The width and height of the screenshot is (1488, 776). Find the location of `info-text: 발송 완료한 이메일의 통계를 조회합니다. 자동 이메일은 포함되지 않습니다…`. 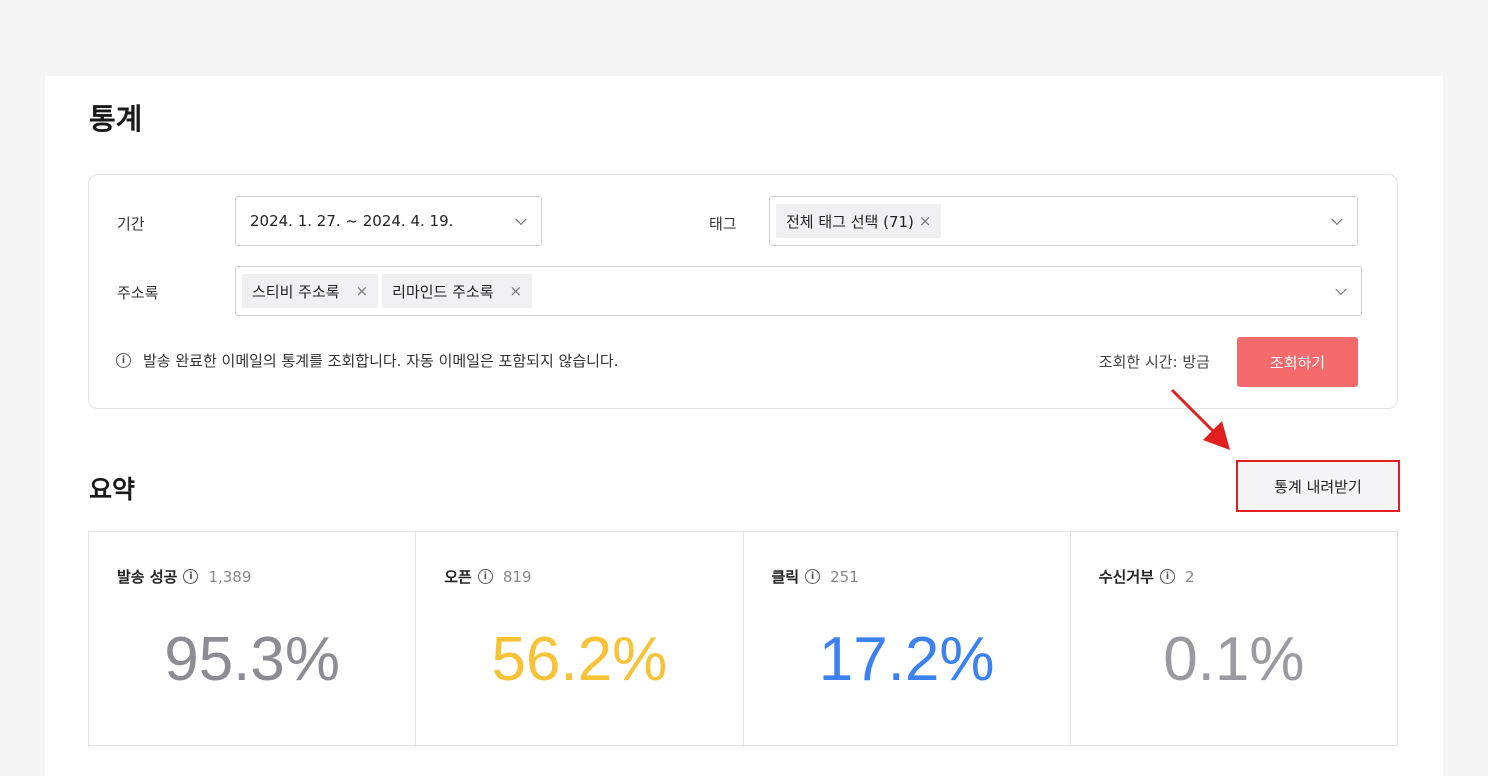

info-text: 발송 완료한 이메일의 통계를 조회합니다. 자동 이메일은 포함되지 않습니다… is located at coordinates (381, 361).